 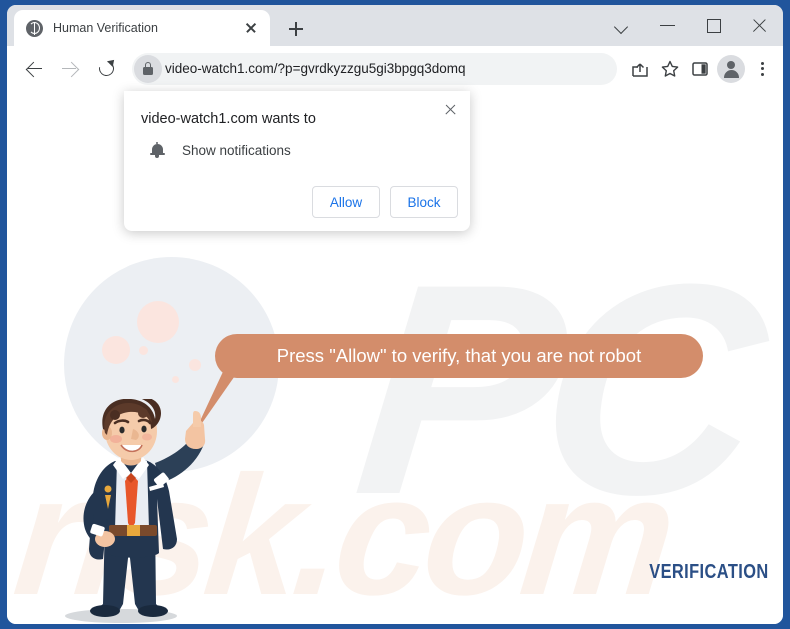 I want to click on share-icon, so click(x=640, y=69).